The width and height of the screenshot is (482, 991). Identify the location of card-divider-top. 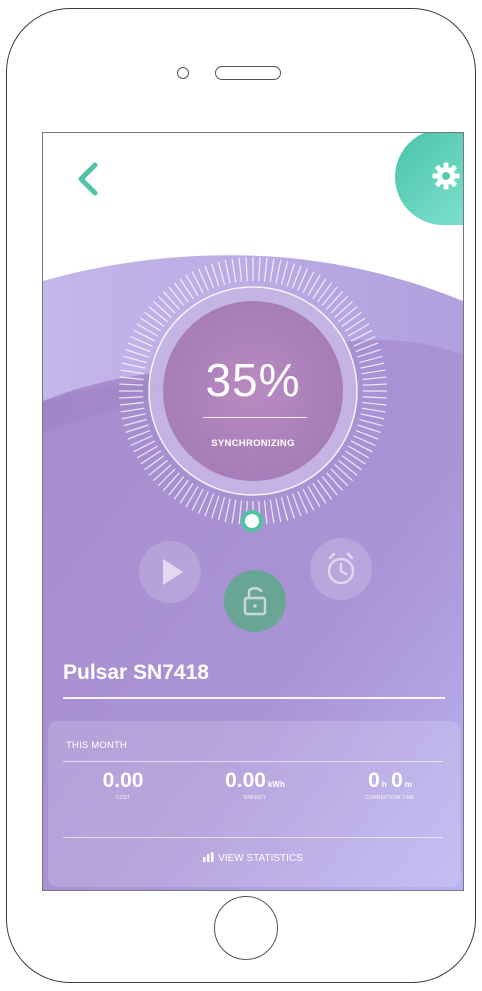
(253, 761).